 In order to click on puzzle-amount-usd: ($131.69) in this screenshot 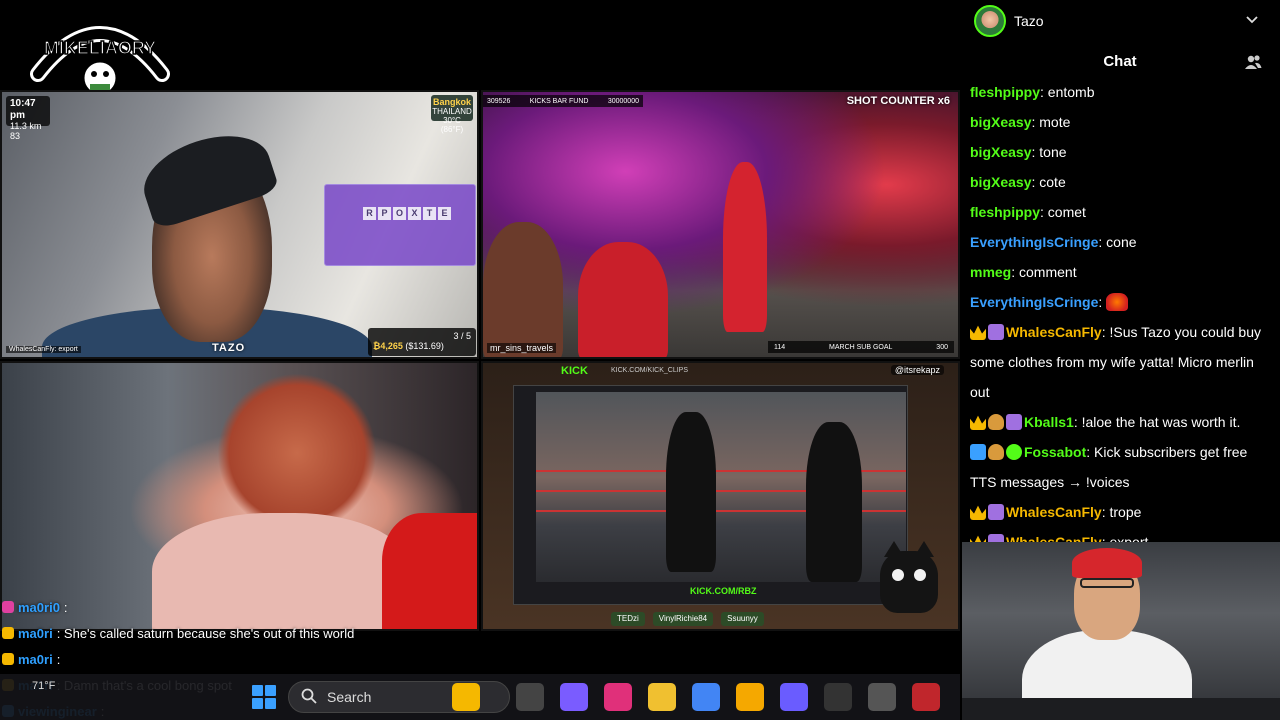, I will do `click(424, 346)`.